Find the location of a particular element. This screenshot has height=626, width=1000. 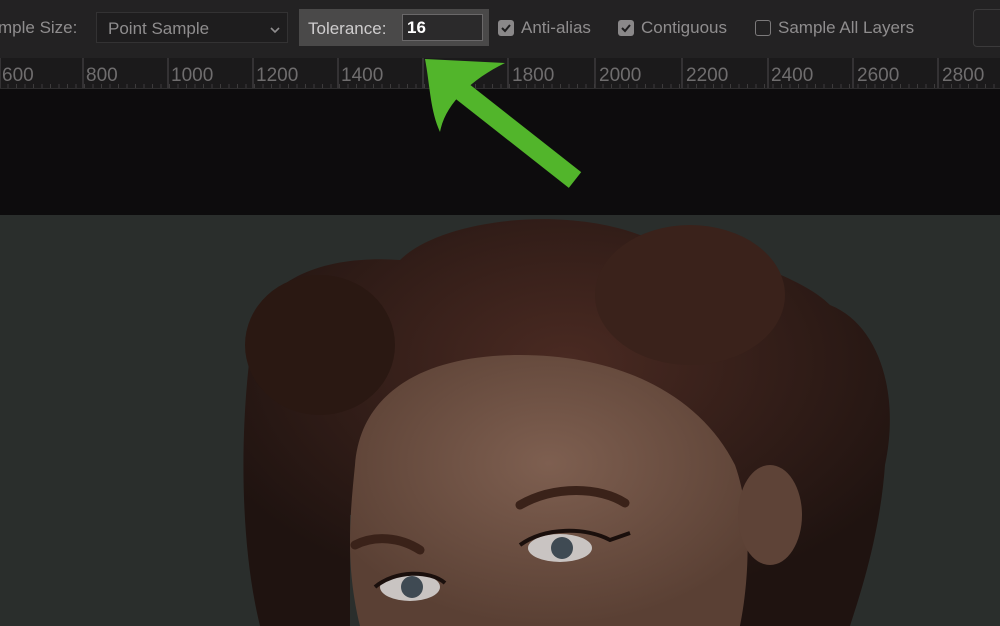

tolerance-input: 16 is located at coordinates (442, 27).